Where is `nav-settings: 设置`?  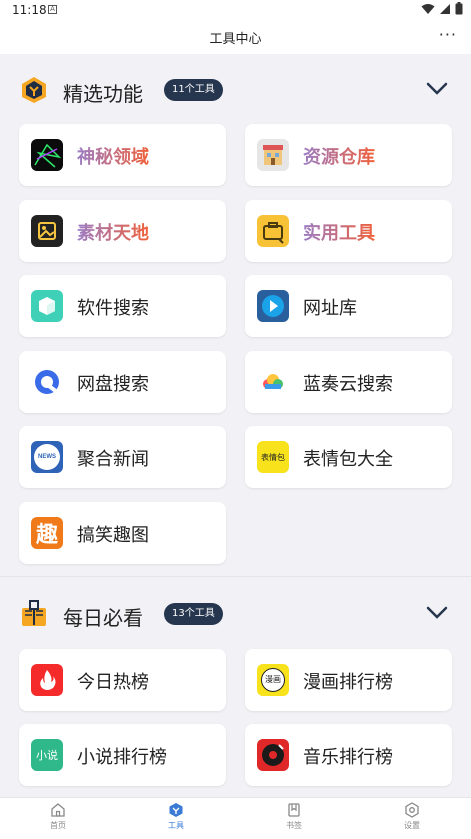
nav-settings: 设置 is located at coordinates (412, 816).